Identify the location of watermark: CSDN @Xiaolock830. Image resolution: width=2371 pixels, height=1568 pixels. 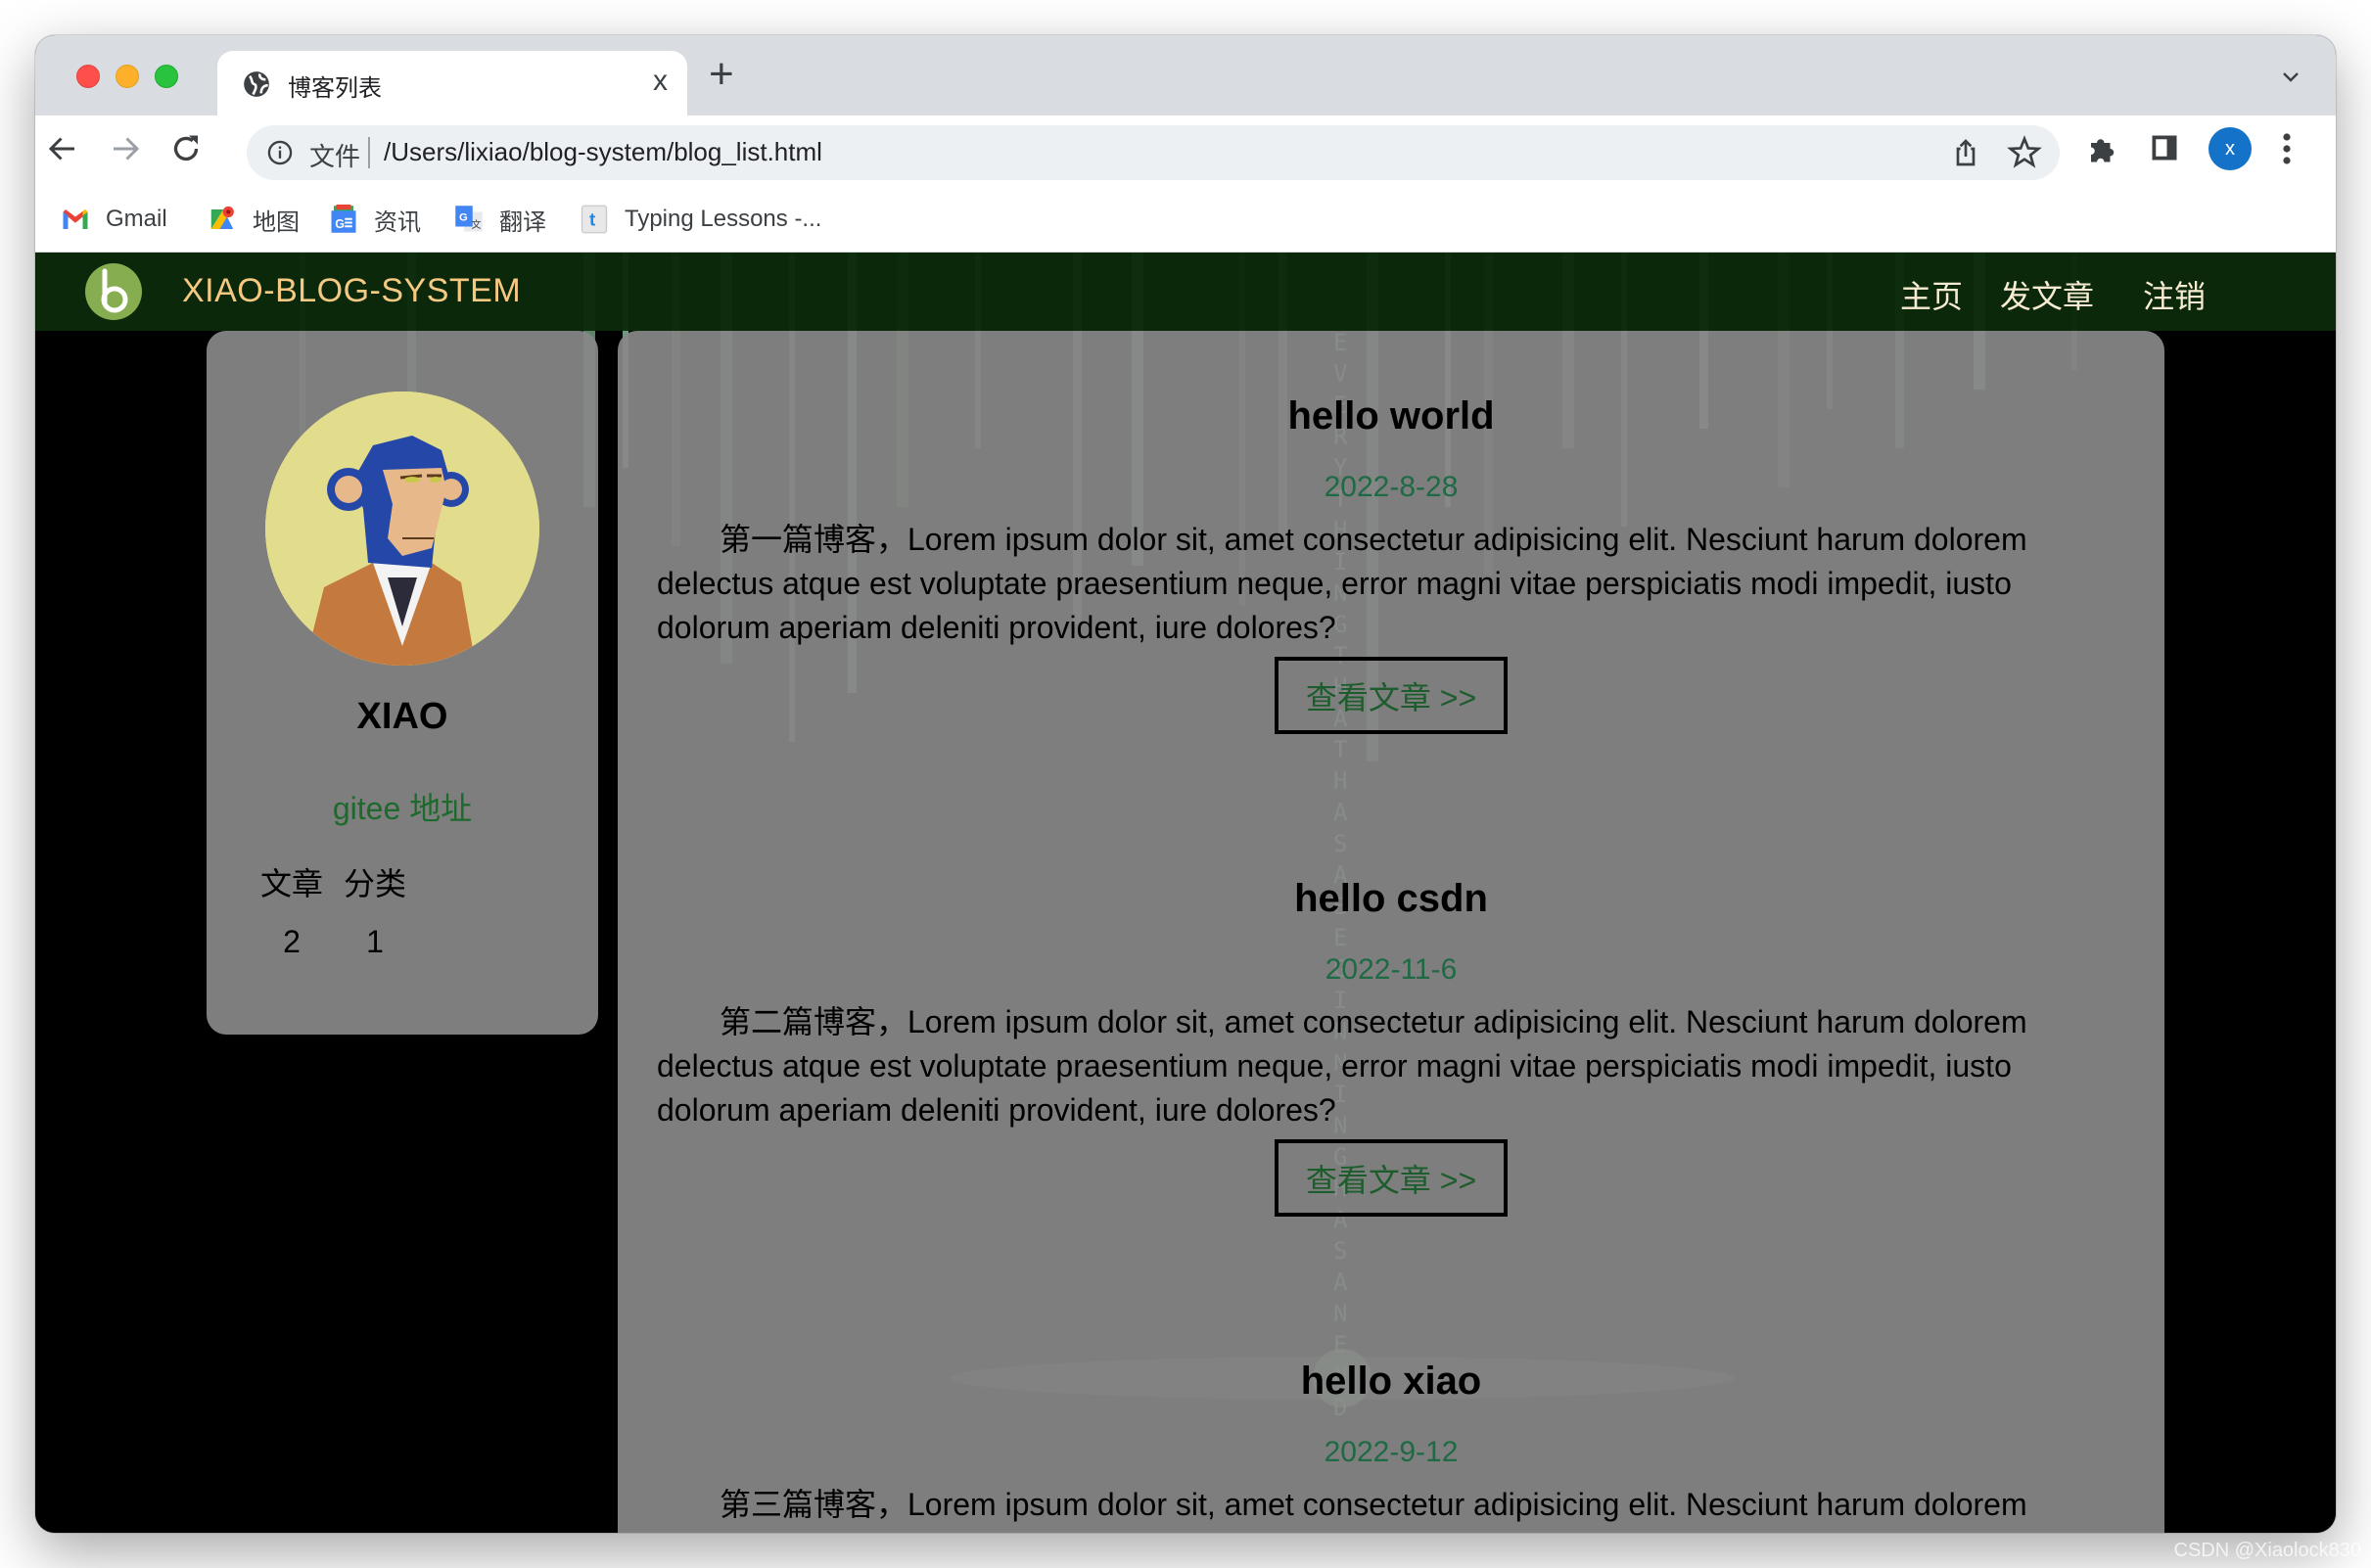
(2268, 1550).